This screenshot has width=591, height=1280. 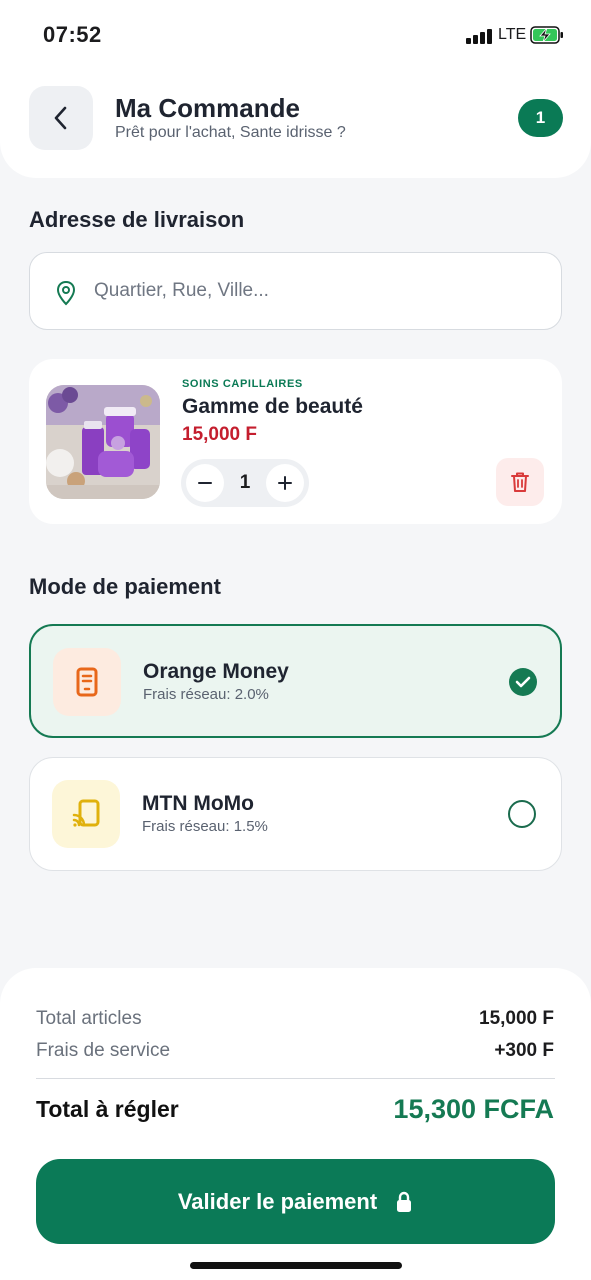 What do you see at coordinates (107, 1109) in the screenshot?
I see `grand-total-label: Total à régler` at bounding box center [107, 1109].